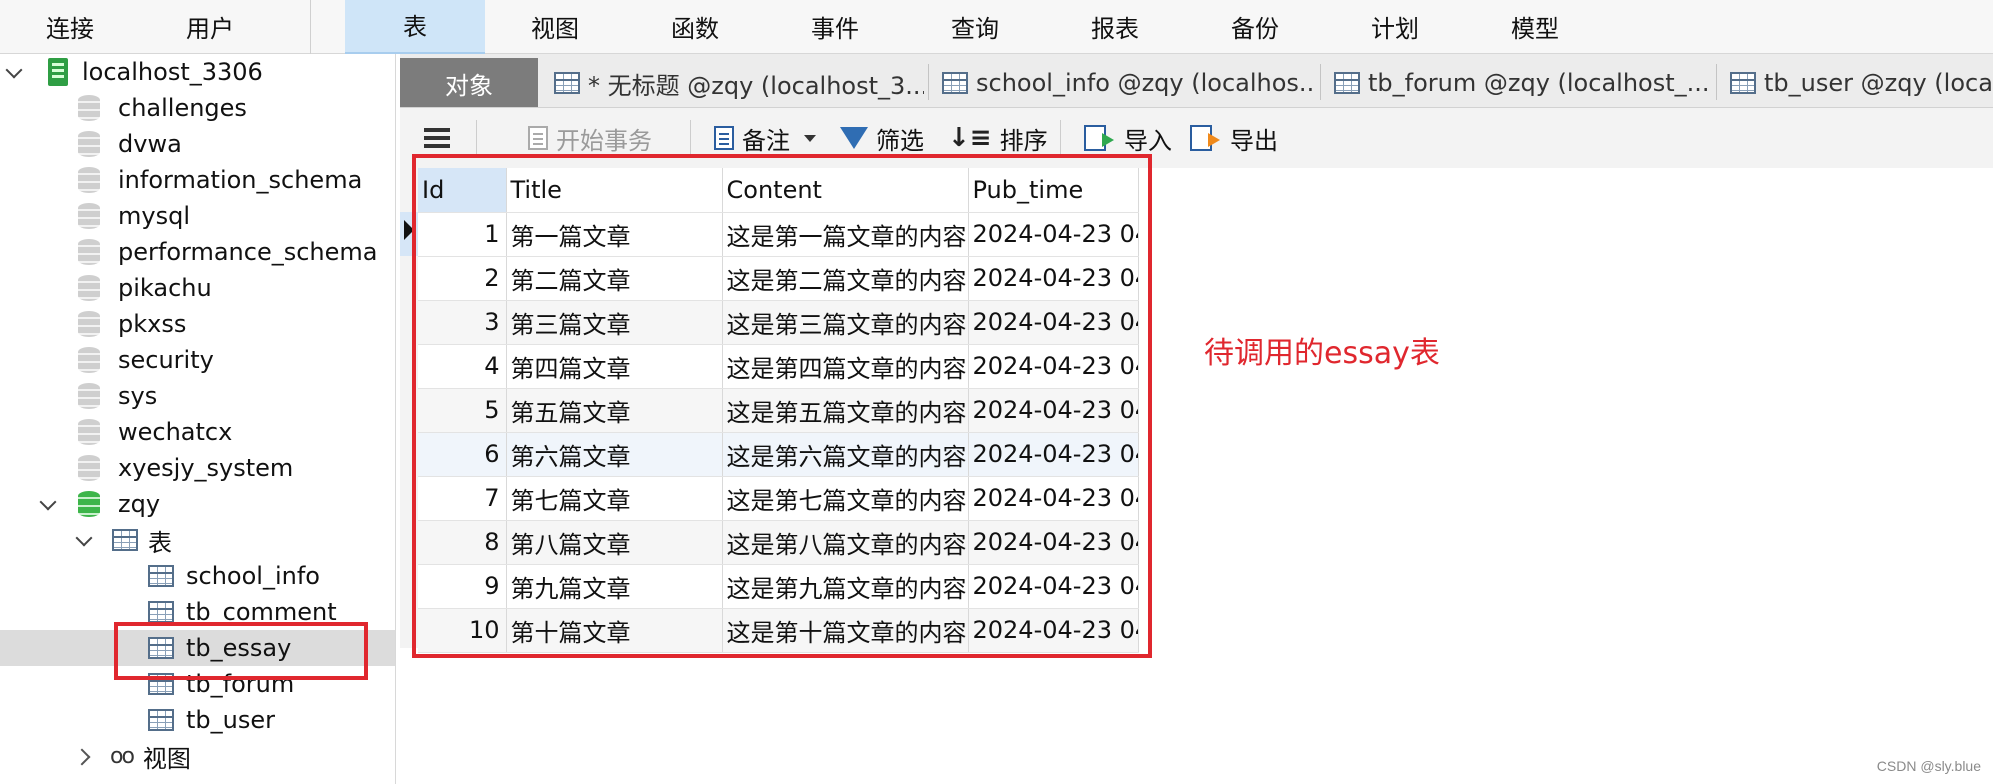 The image size is (1993, 784). What do you see at coordinates (197, 288) in the screenshot?
I see `tree-database: pikachu` at bounding box center [197, 288].